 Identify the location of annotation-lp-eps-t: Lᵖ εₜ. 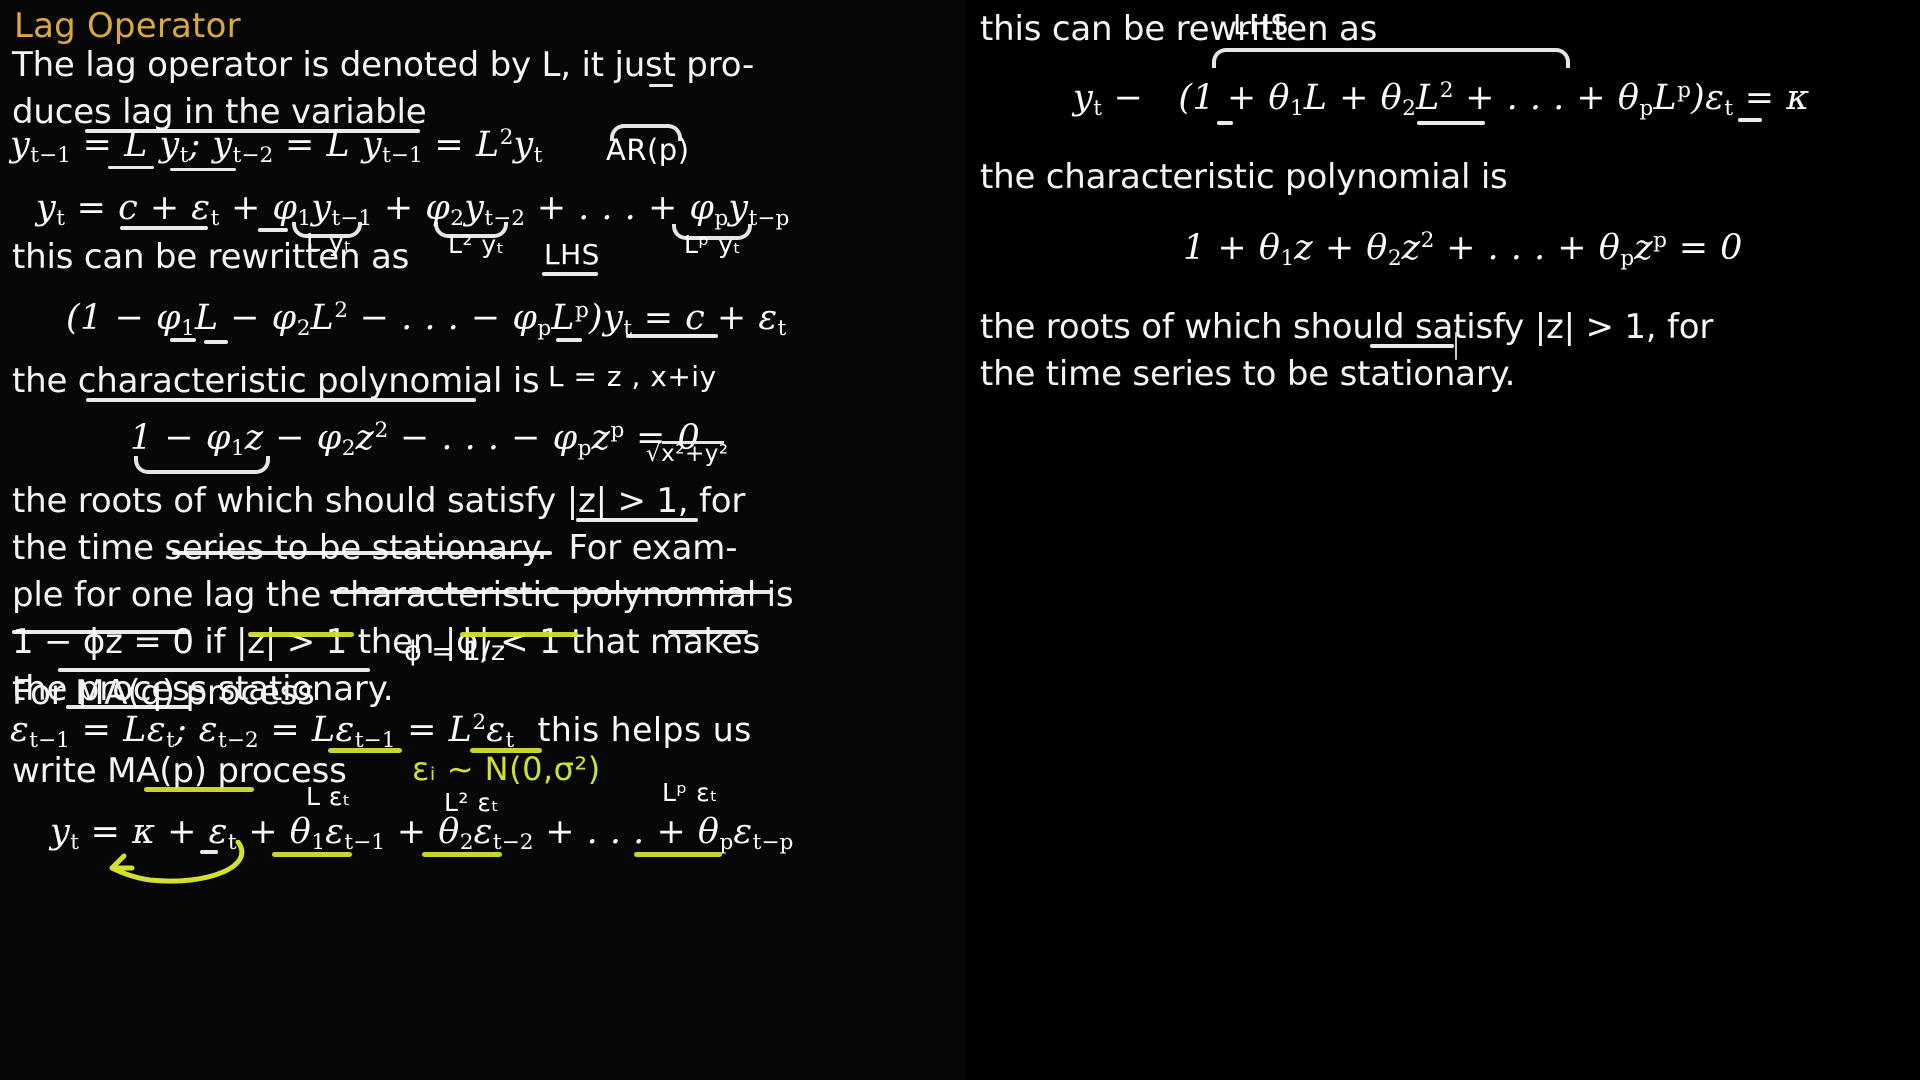
(690, 792).